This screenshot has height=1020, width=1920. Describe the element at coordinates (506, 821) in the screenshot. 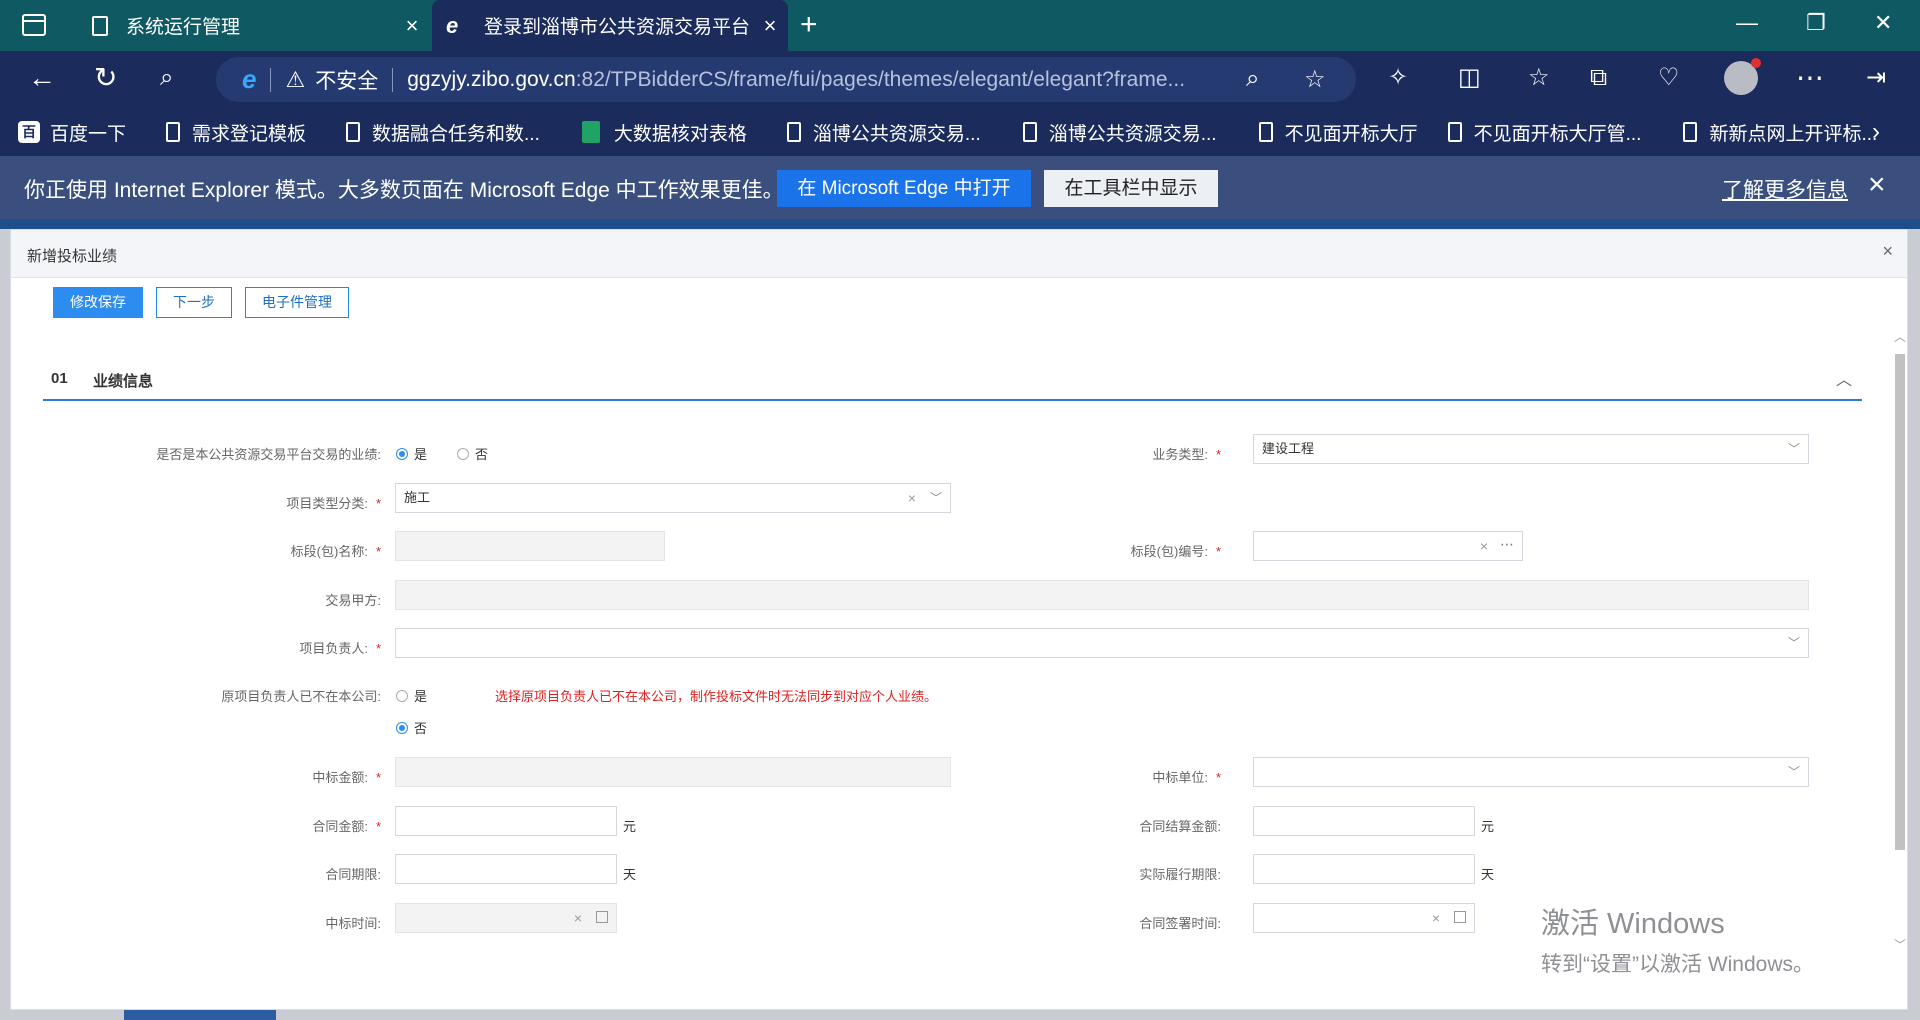

I see `contract-amount-input` at that location.